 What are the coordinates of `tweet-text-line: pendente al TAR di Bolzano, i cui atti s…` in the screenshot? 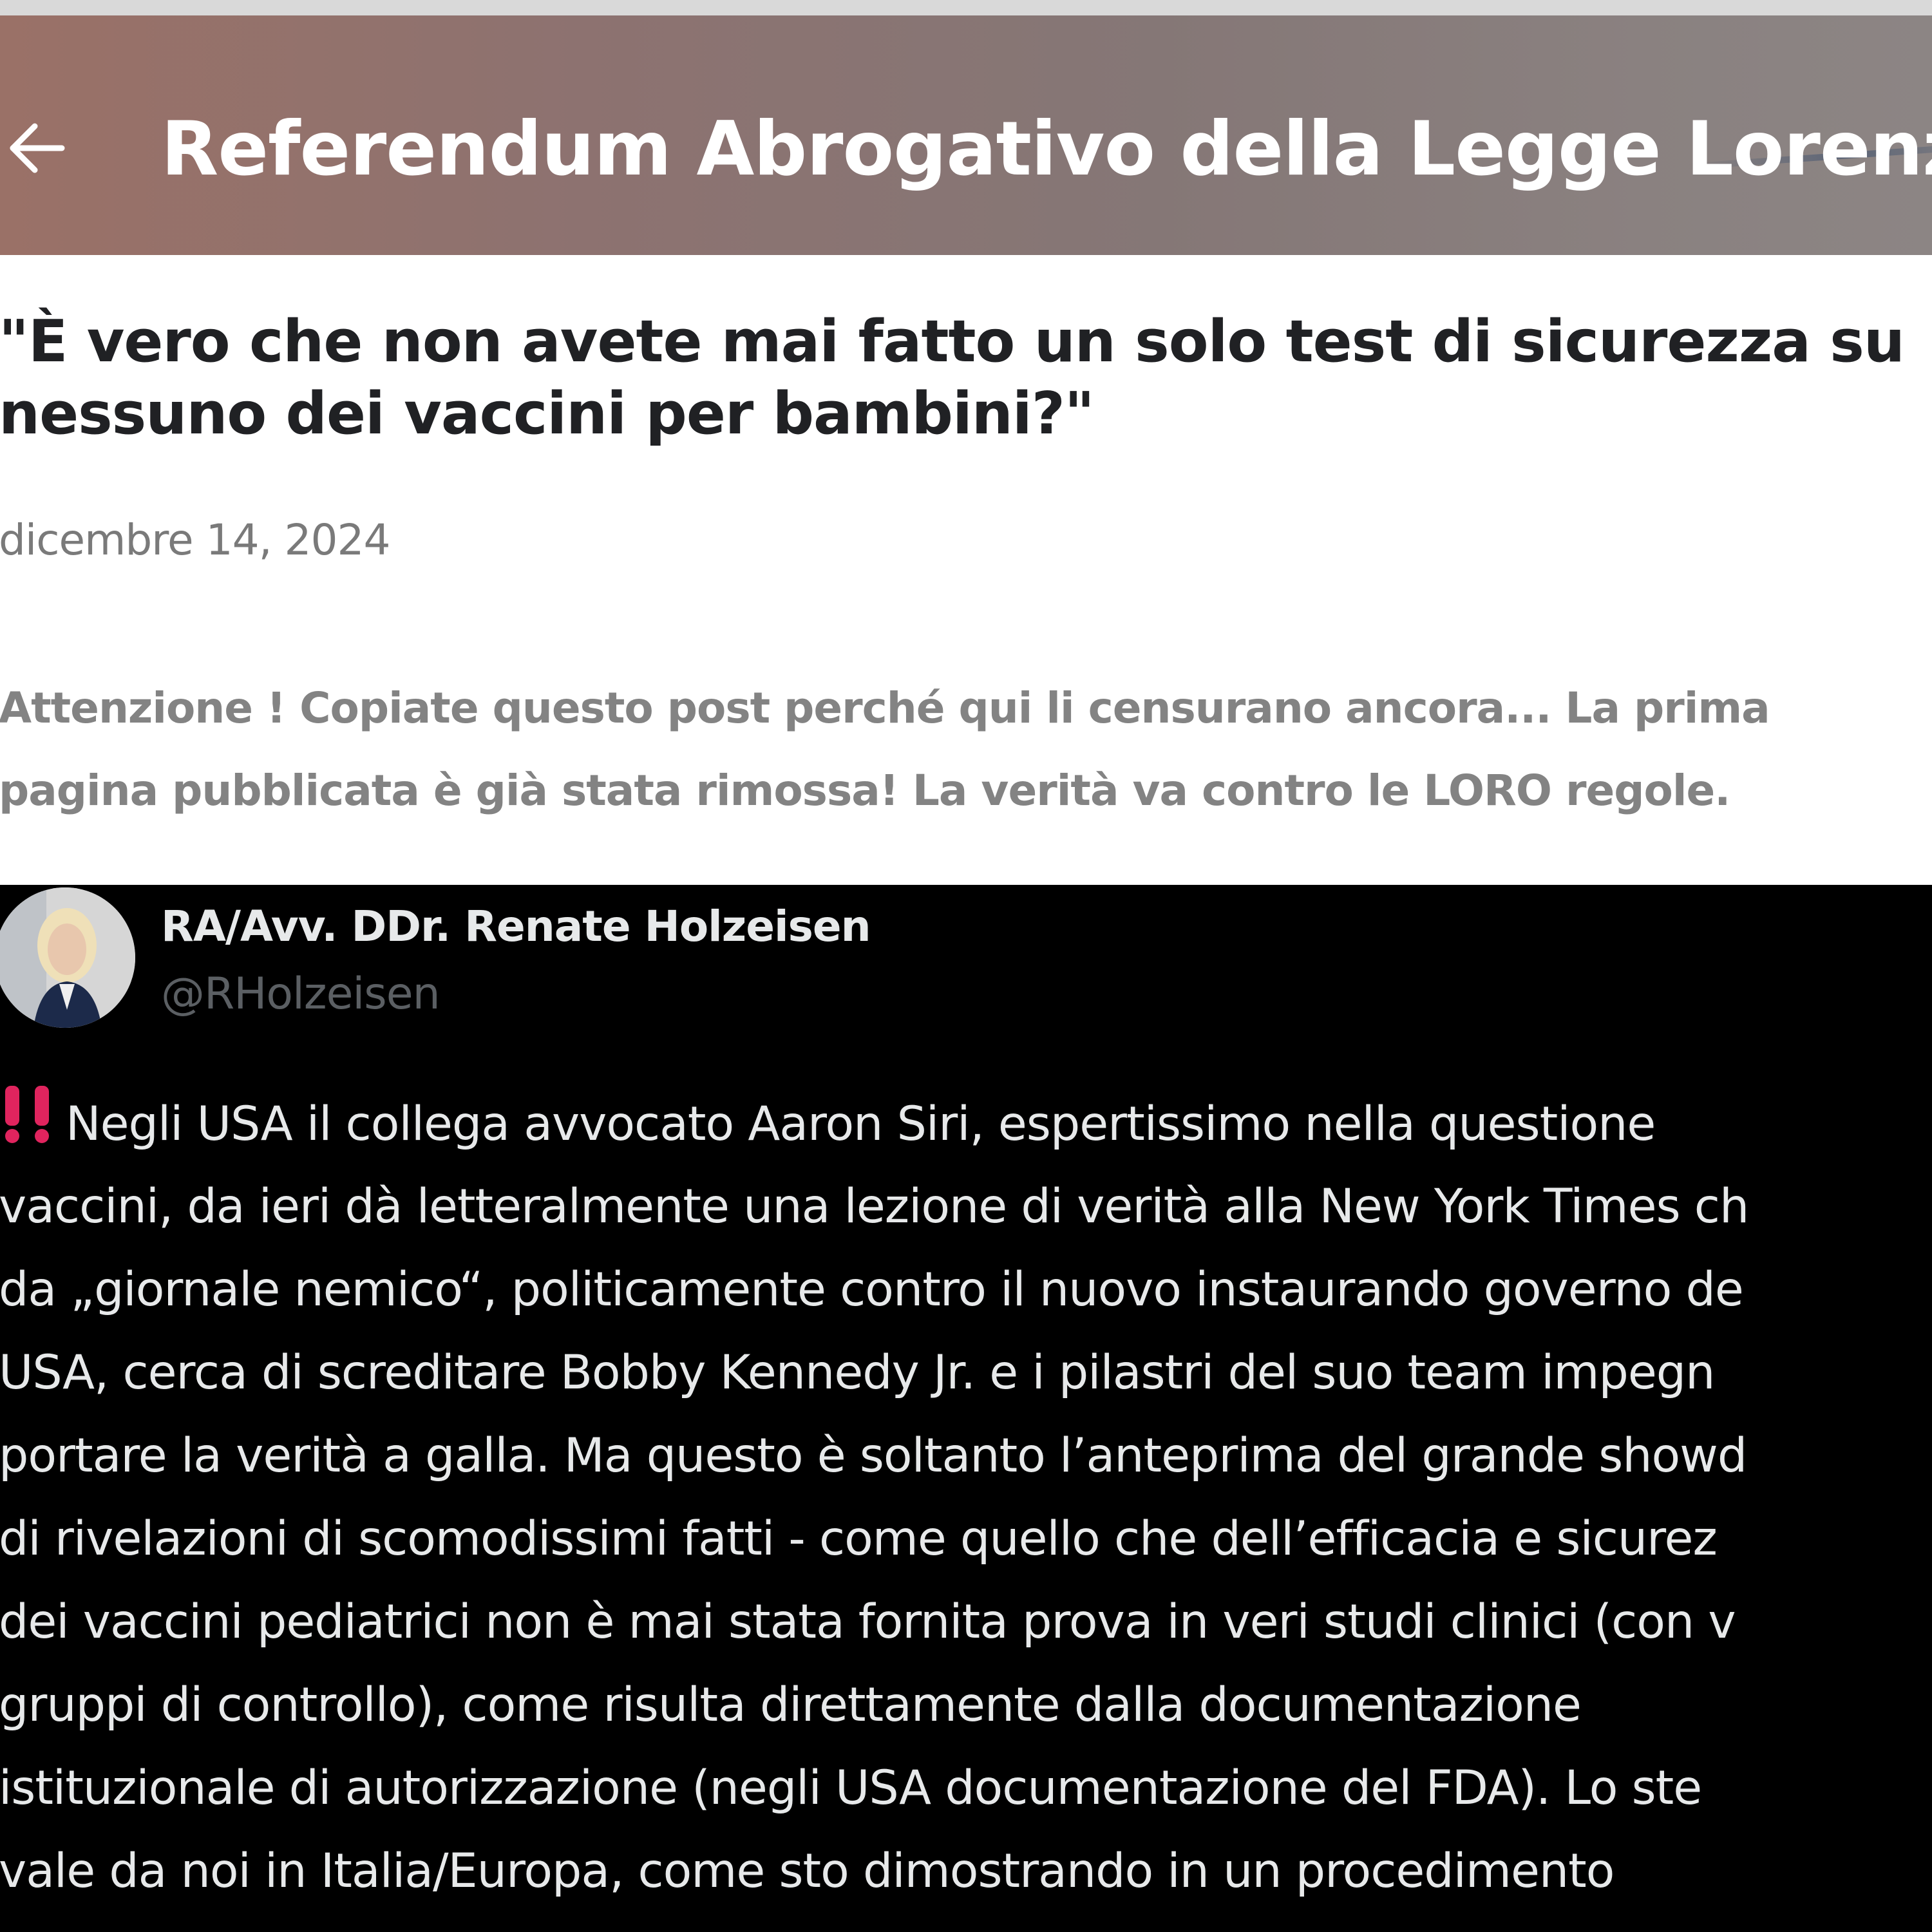 It's located at (966, 1923).